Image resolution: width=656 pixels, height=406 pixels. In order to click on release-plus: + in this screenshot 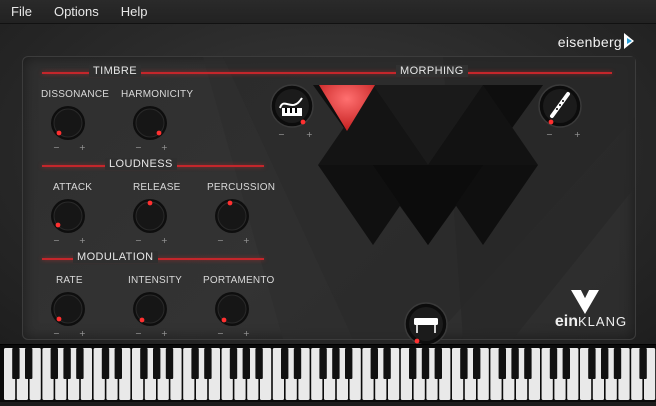, I will do `click(164, 240)`.